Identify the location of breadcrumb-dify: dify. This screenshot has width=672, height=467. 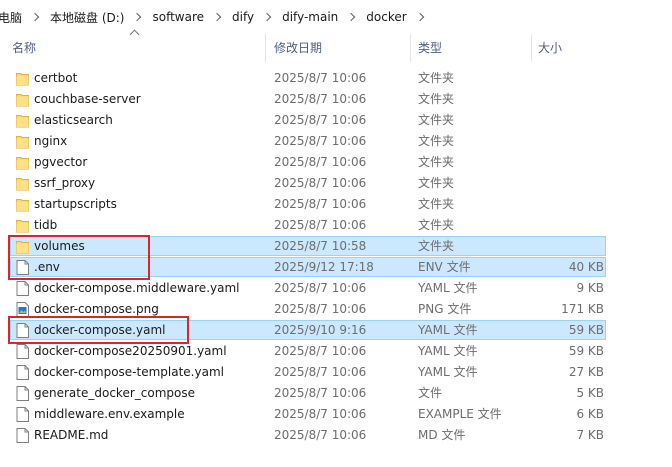
(243, 17).